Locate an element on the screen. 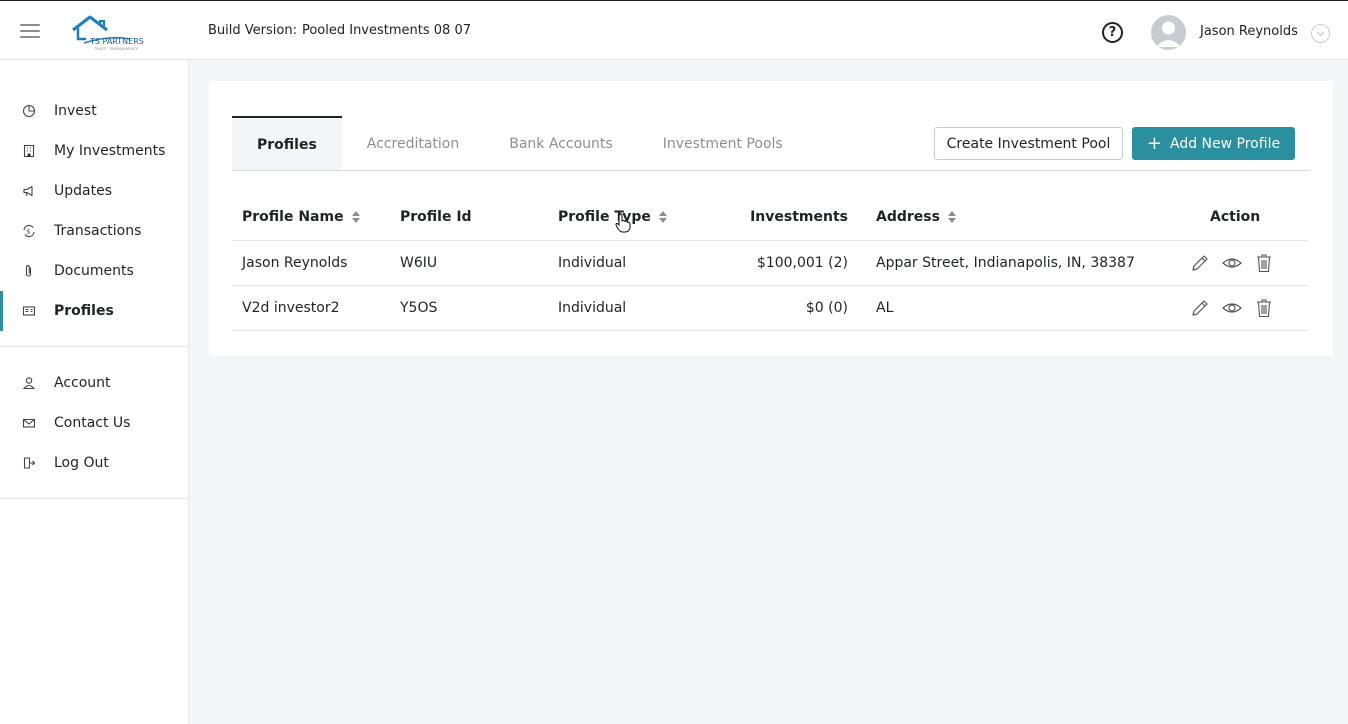 The image size is (1348, 724). chevron-down-icon is located at coordinates (1320, 33).